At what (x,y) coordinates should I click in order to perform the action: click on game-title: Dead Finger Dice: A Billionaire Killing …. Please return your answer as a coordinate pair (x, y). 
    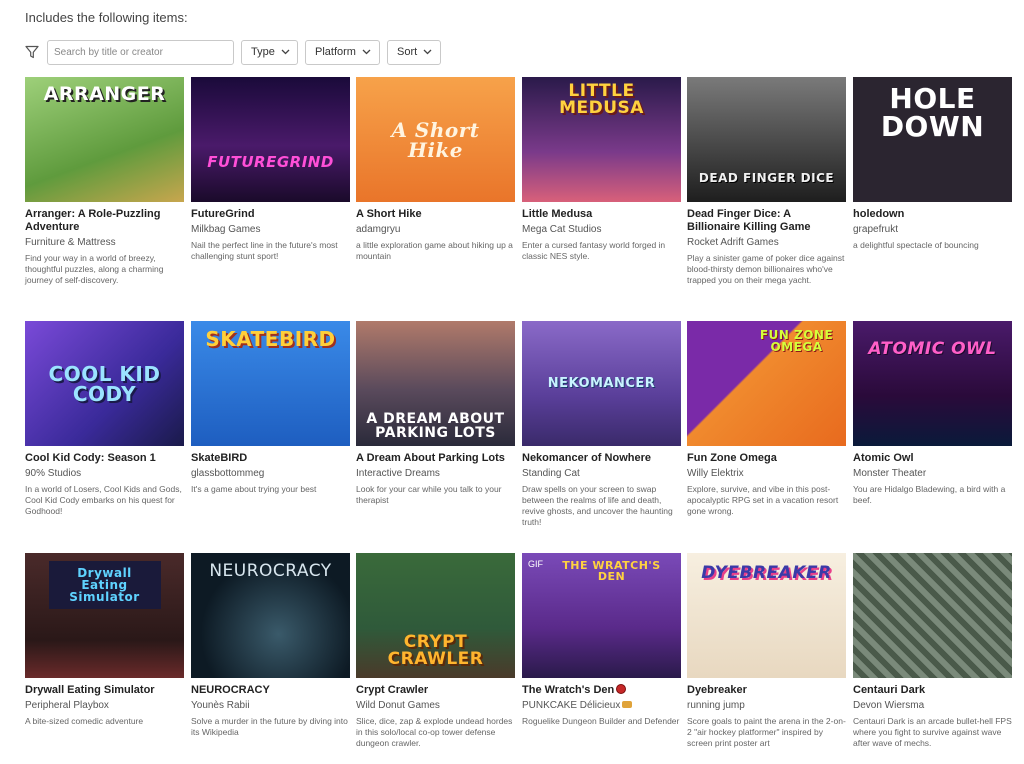
    Looking at the image, I should click on (766, 221).